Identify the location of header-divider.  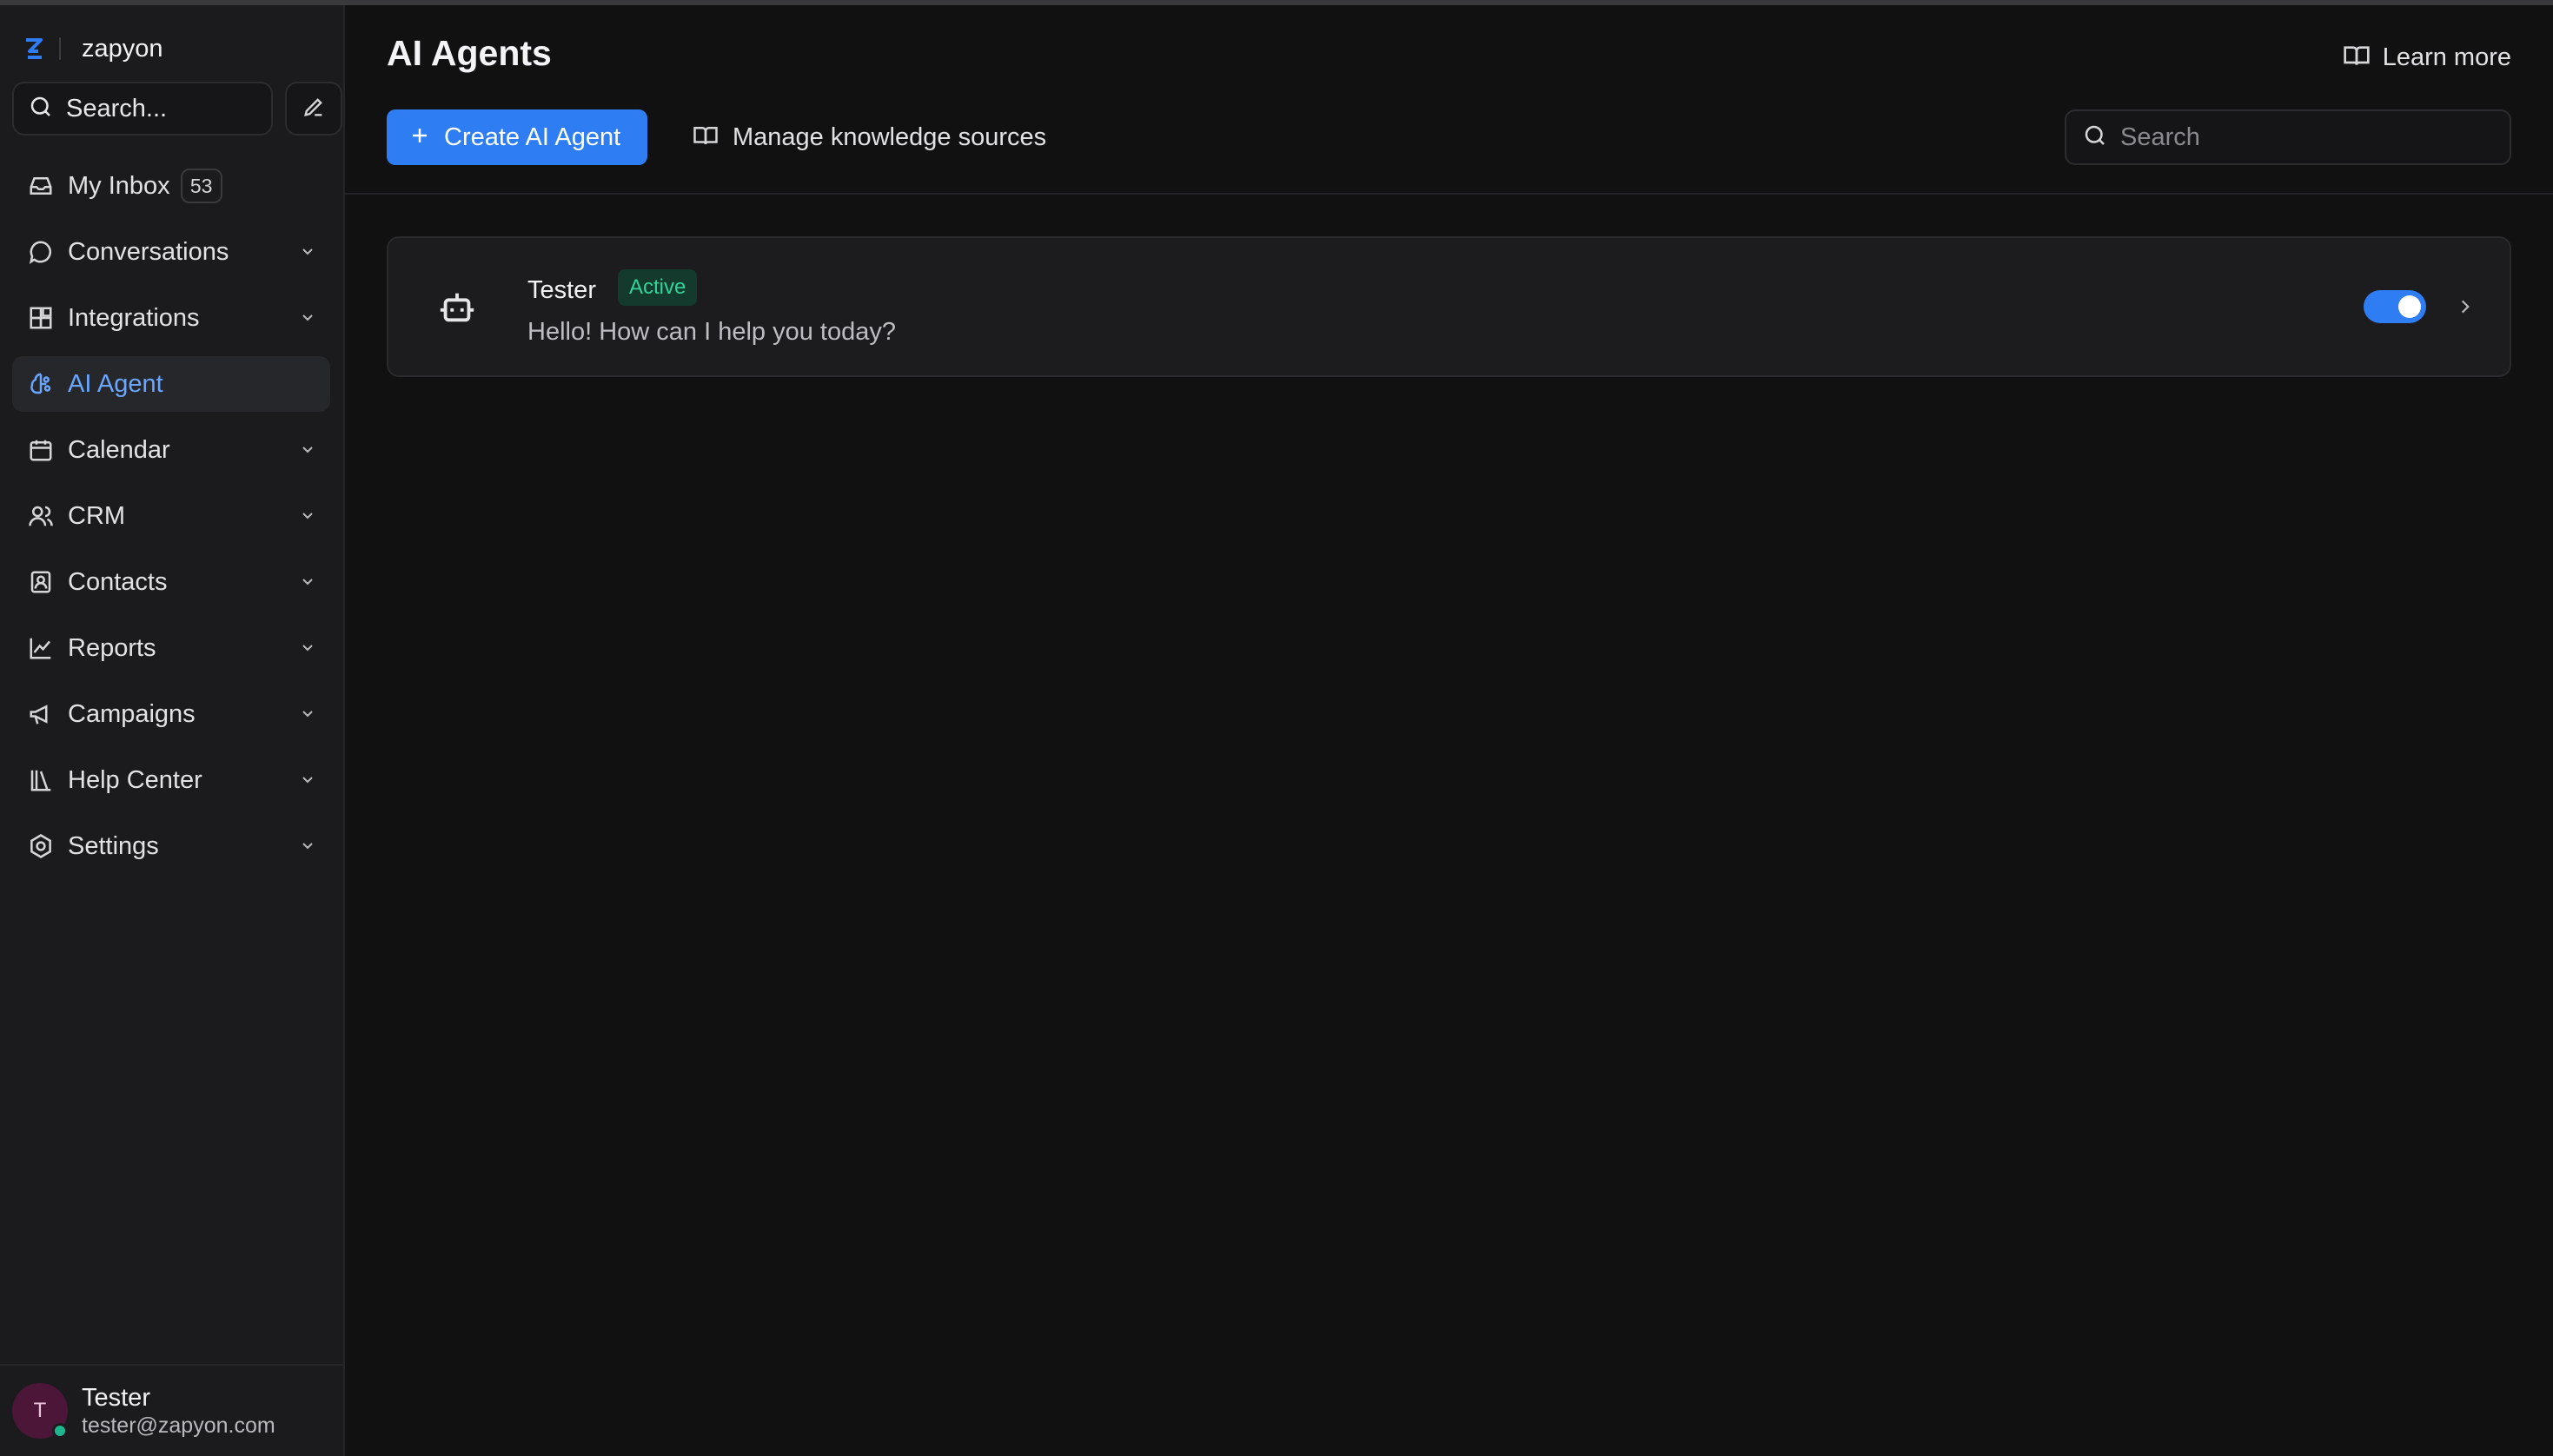
(1449, 194).